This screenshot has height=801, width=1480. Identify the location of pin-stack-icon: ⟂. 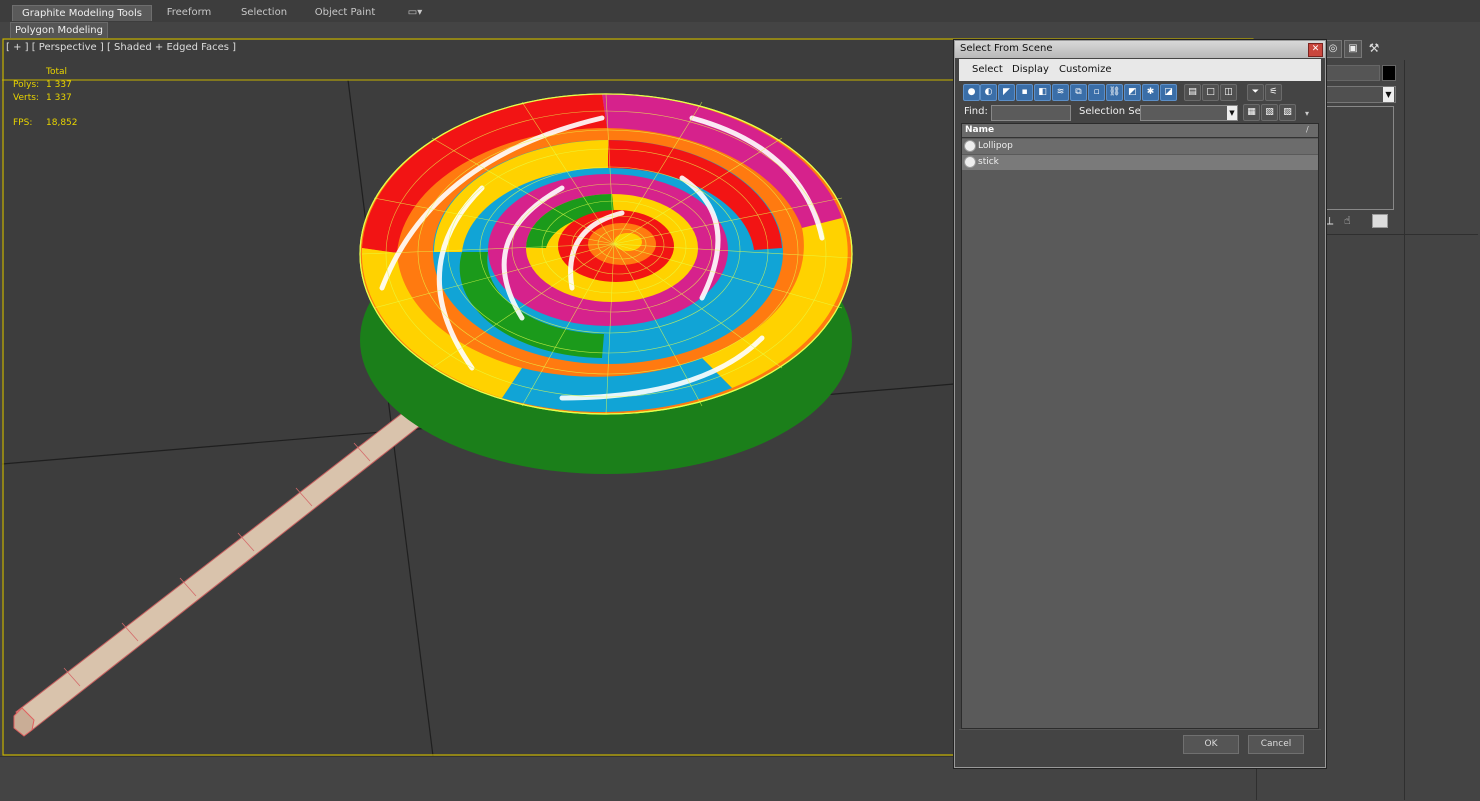
(1329, 221).